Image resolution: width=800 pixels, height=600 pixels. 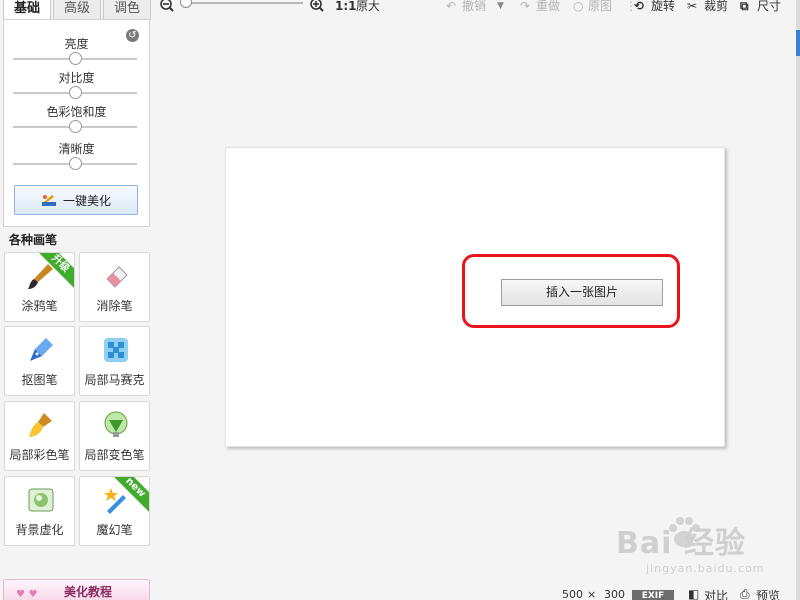 What do you see at coordinates (49, 200) in the screenshot?
I see `beautify-icon` at bounding box center [49, 200].